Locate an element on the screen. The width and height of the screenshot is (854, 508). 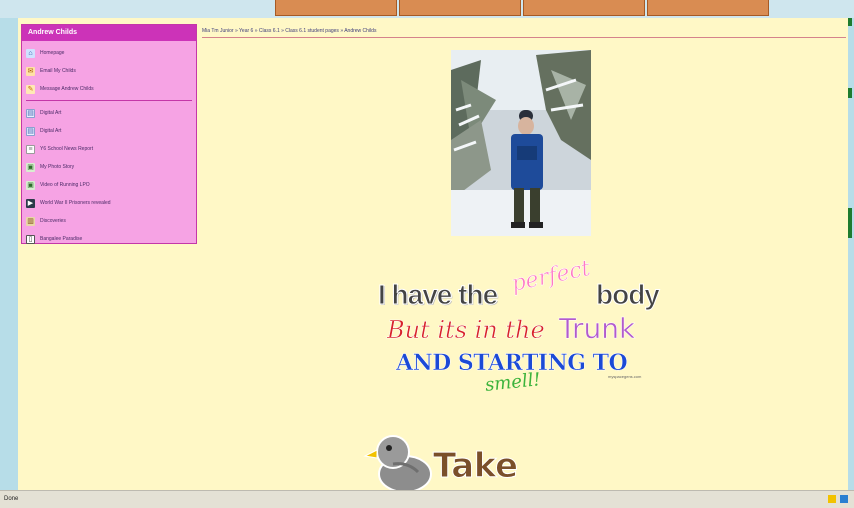
sidebar-title: Andrew Childs is located at coordinates (109, 33).